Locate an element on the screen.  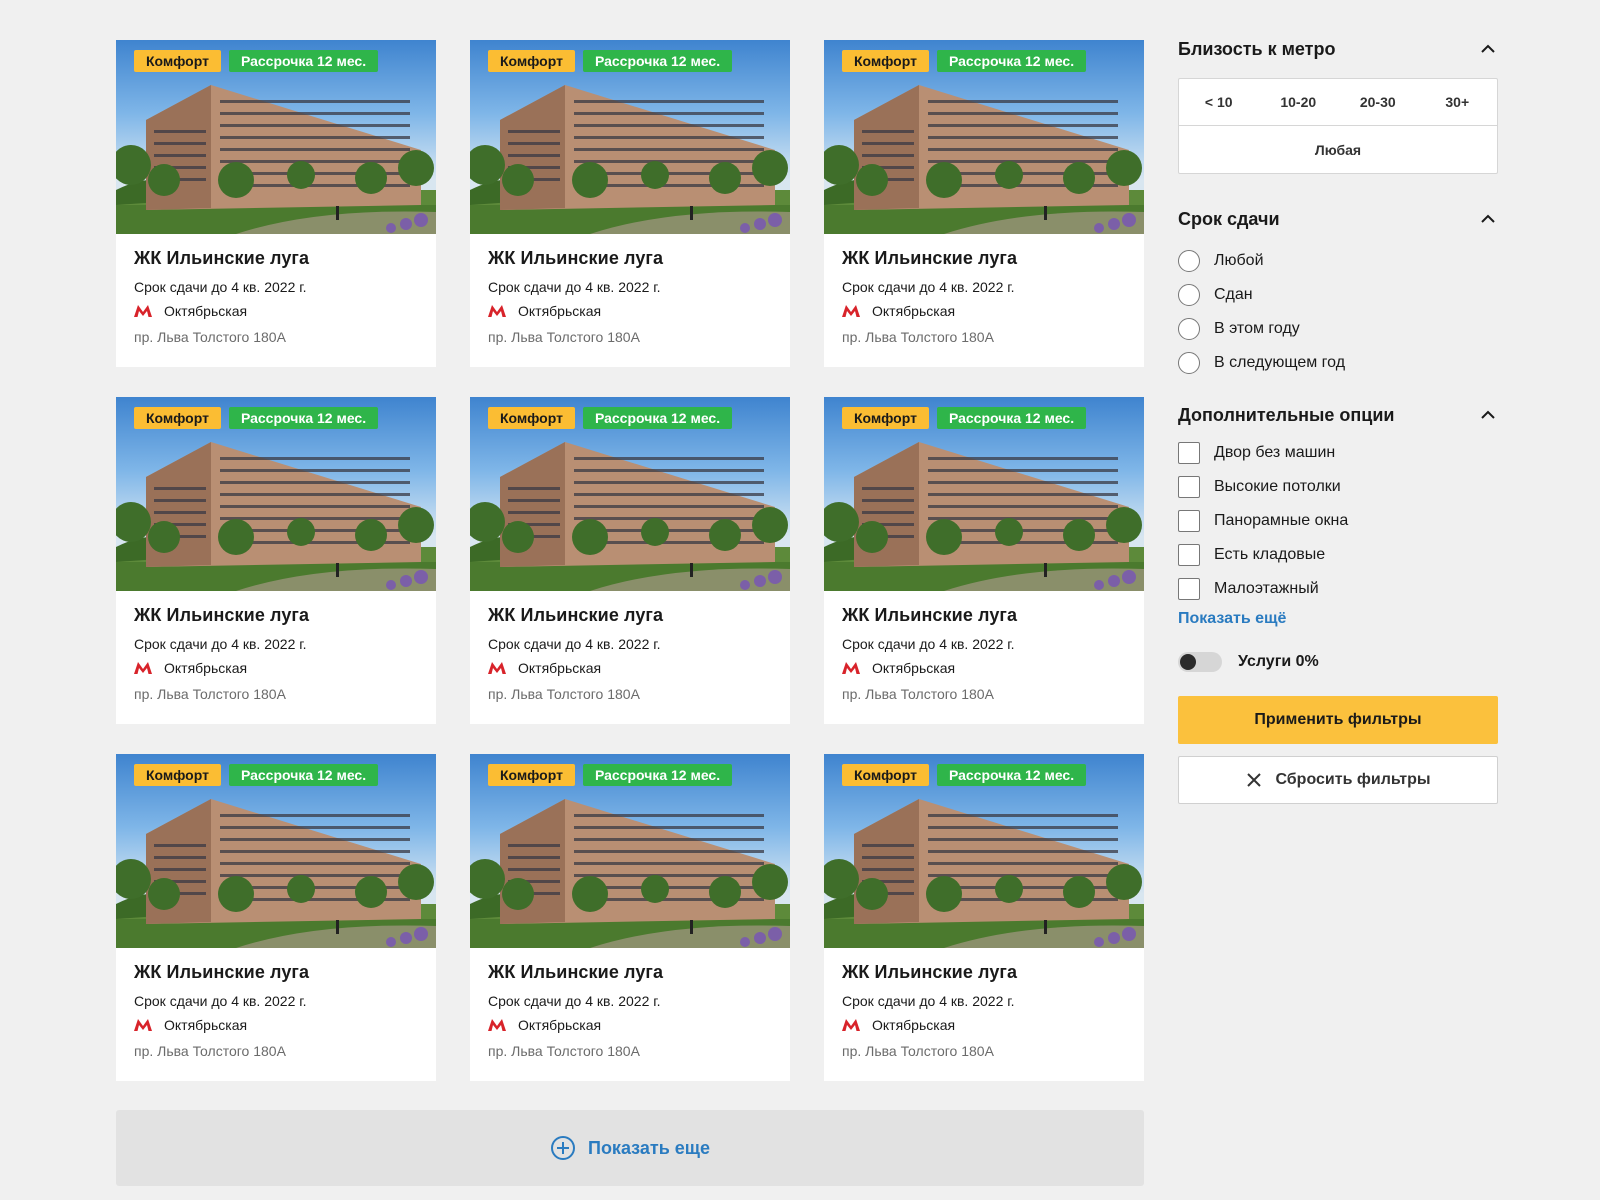
checkbox-label: Двор без машин is located at coordinates (1275, 452).